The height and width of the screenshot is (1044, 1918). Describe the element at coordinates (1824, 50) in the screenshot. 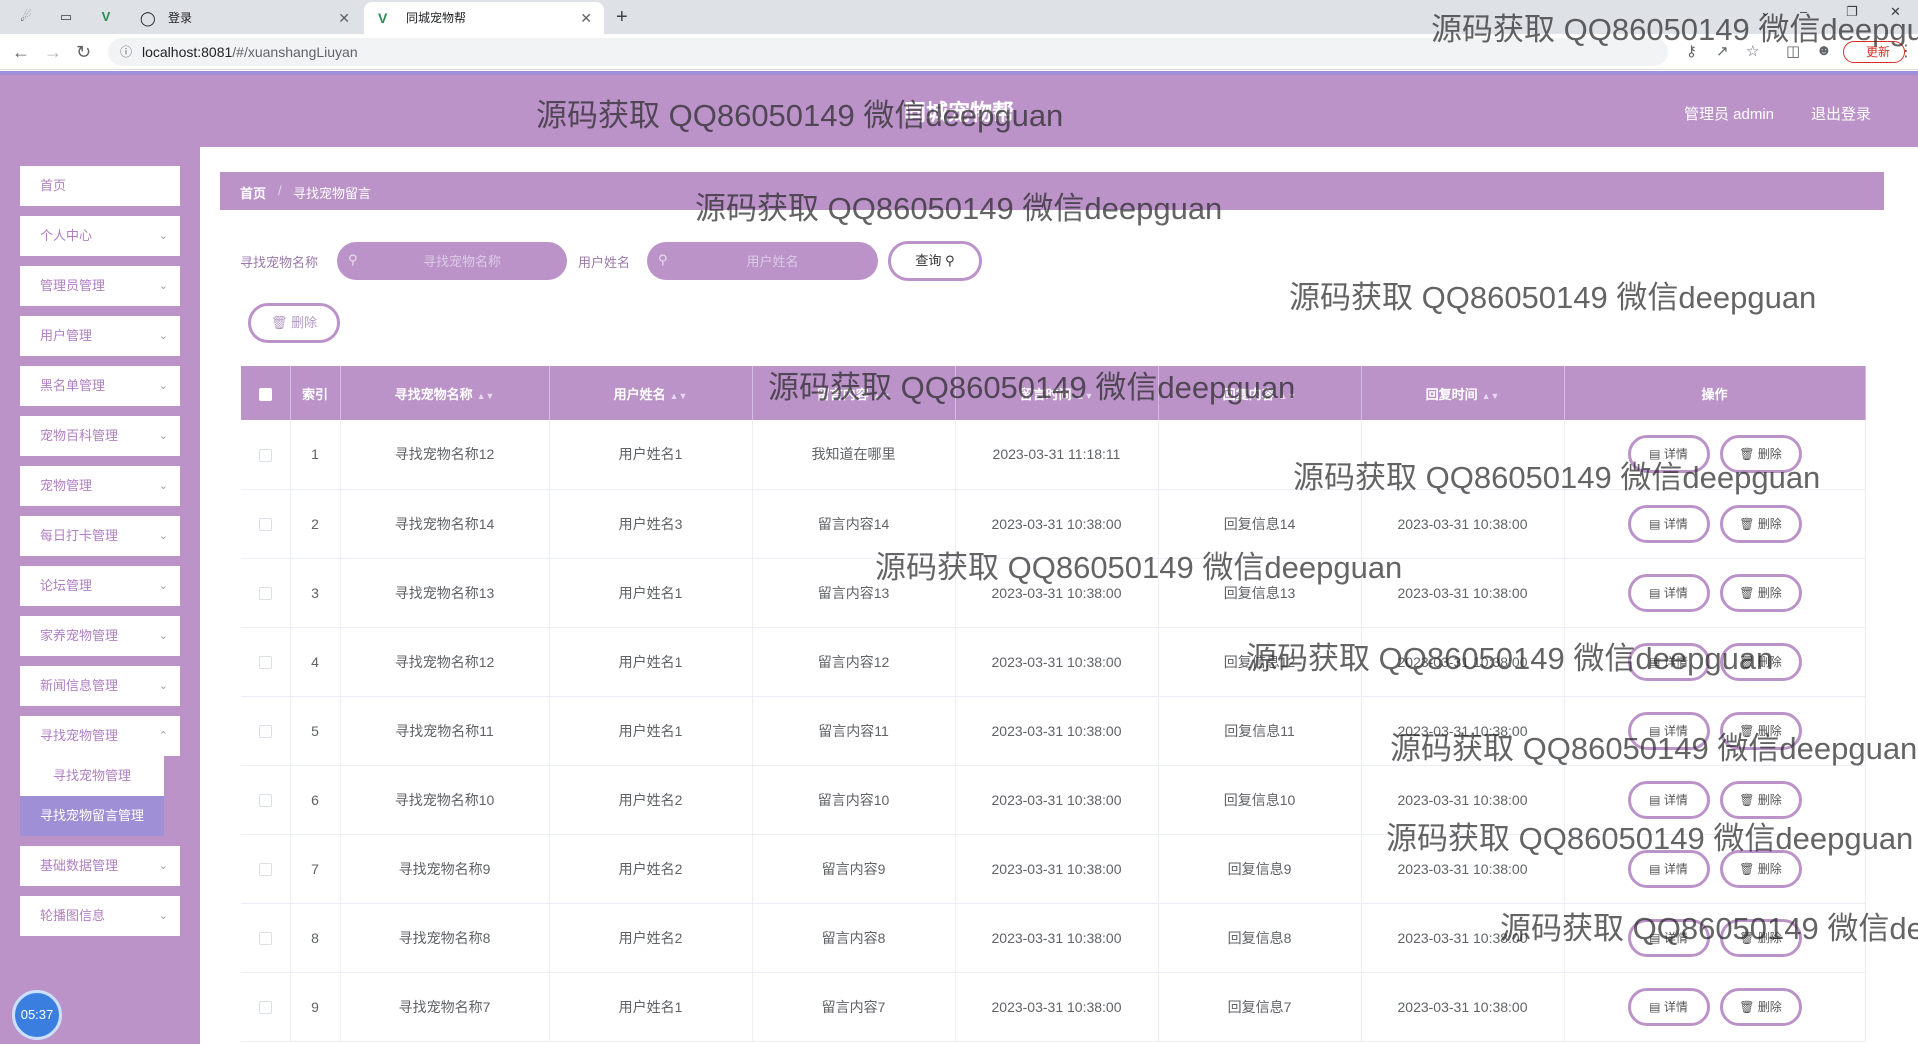

I see `profile-icon: ☻` at that location.